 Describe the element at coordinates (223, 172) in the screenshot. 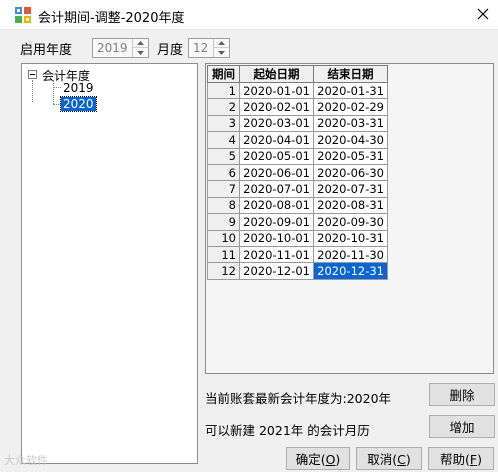

I see `cell-period: 6` at that location.